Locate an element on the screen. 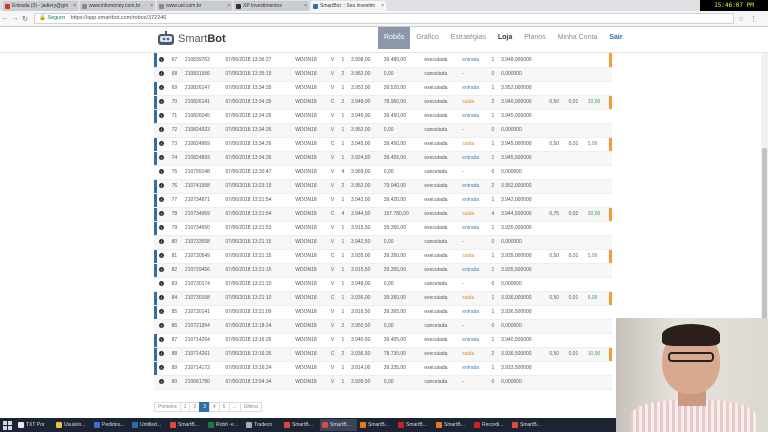 The height and width of the screenshot is (432, 768). cell-tipo: - is located at coordinates (463, 326).